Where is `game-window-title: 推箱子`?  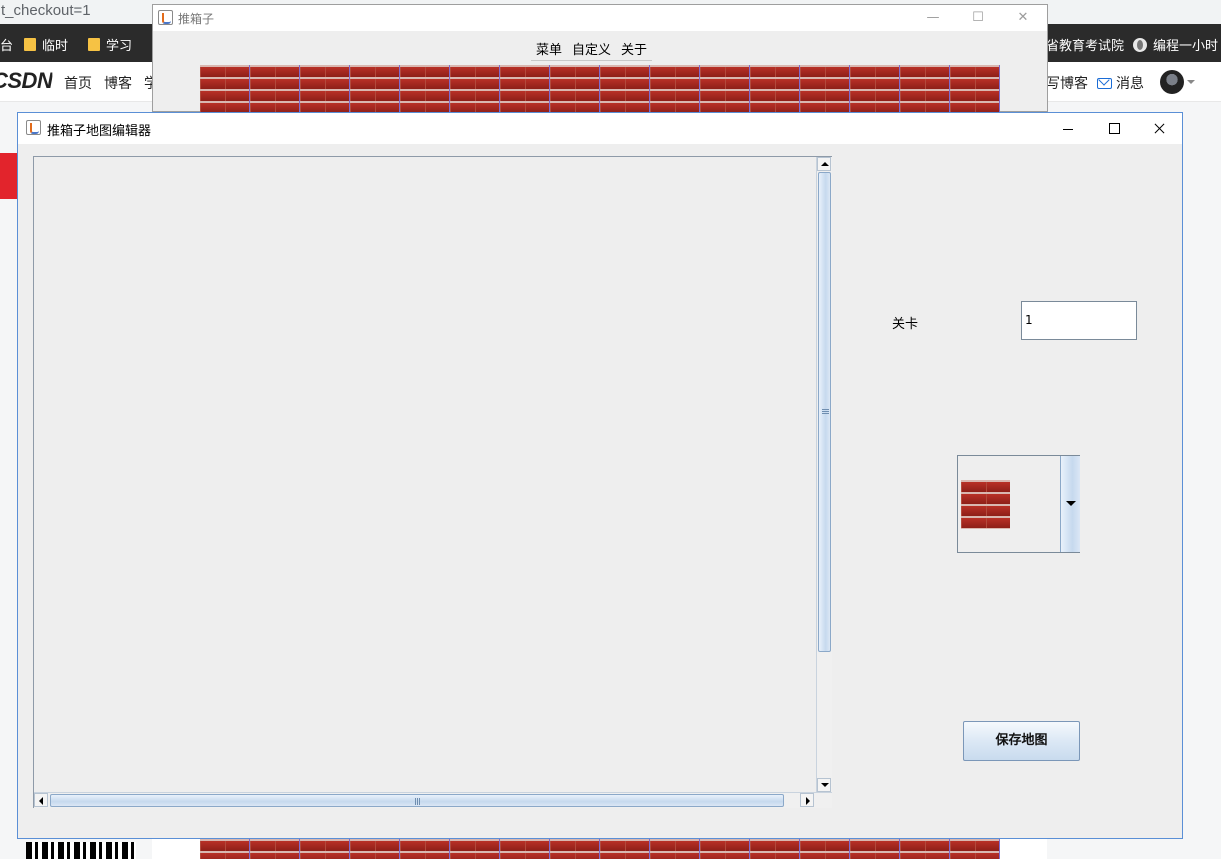
game-window-title: 推箱子 is located at coordinates (196, 19).